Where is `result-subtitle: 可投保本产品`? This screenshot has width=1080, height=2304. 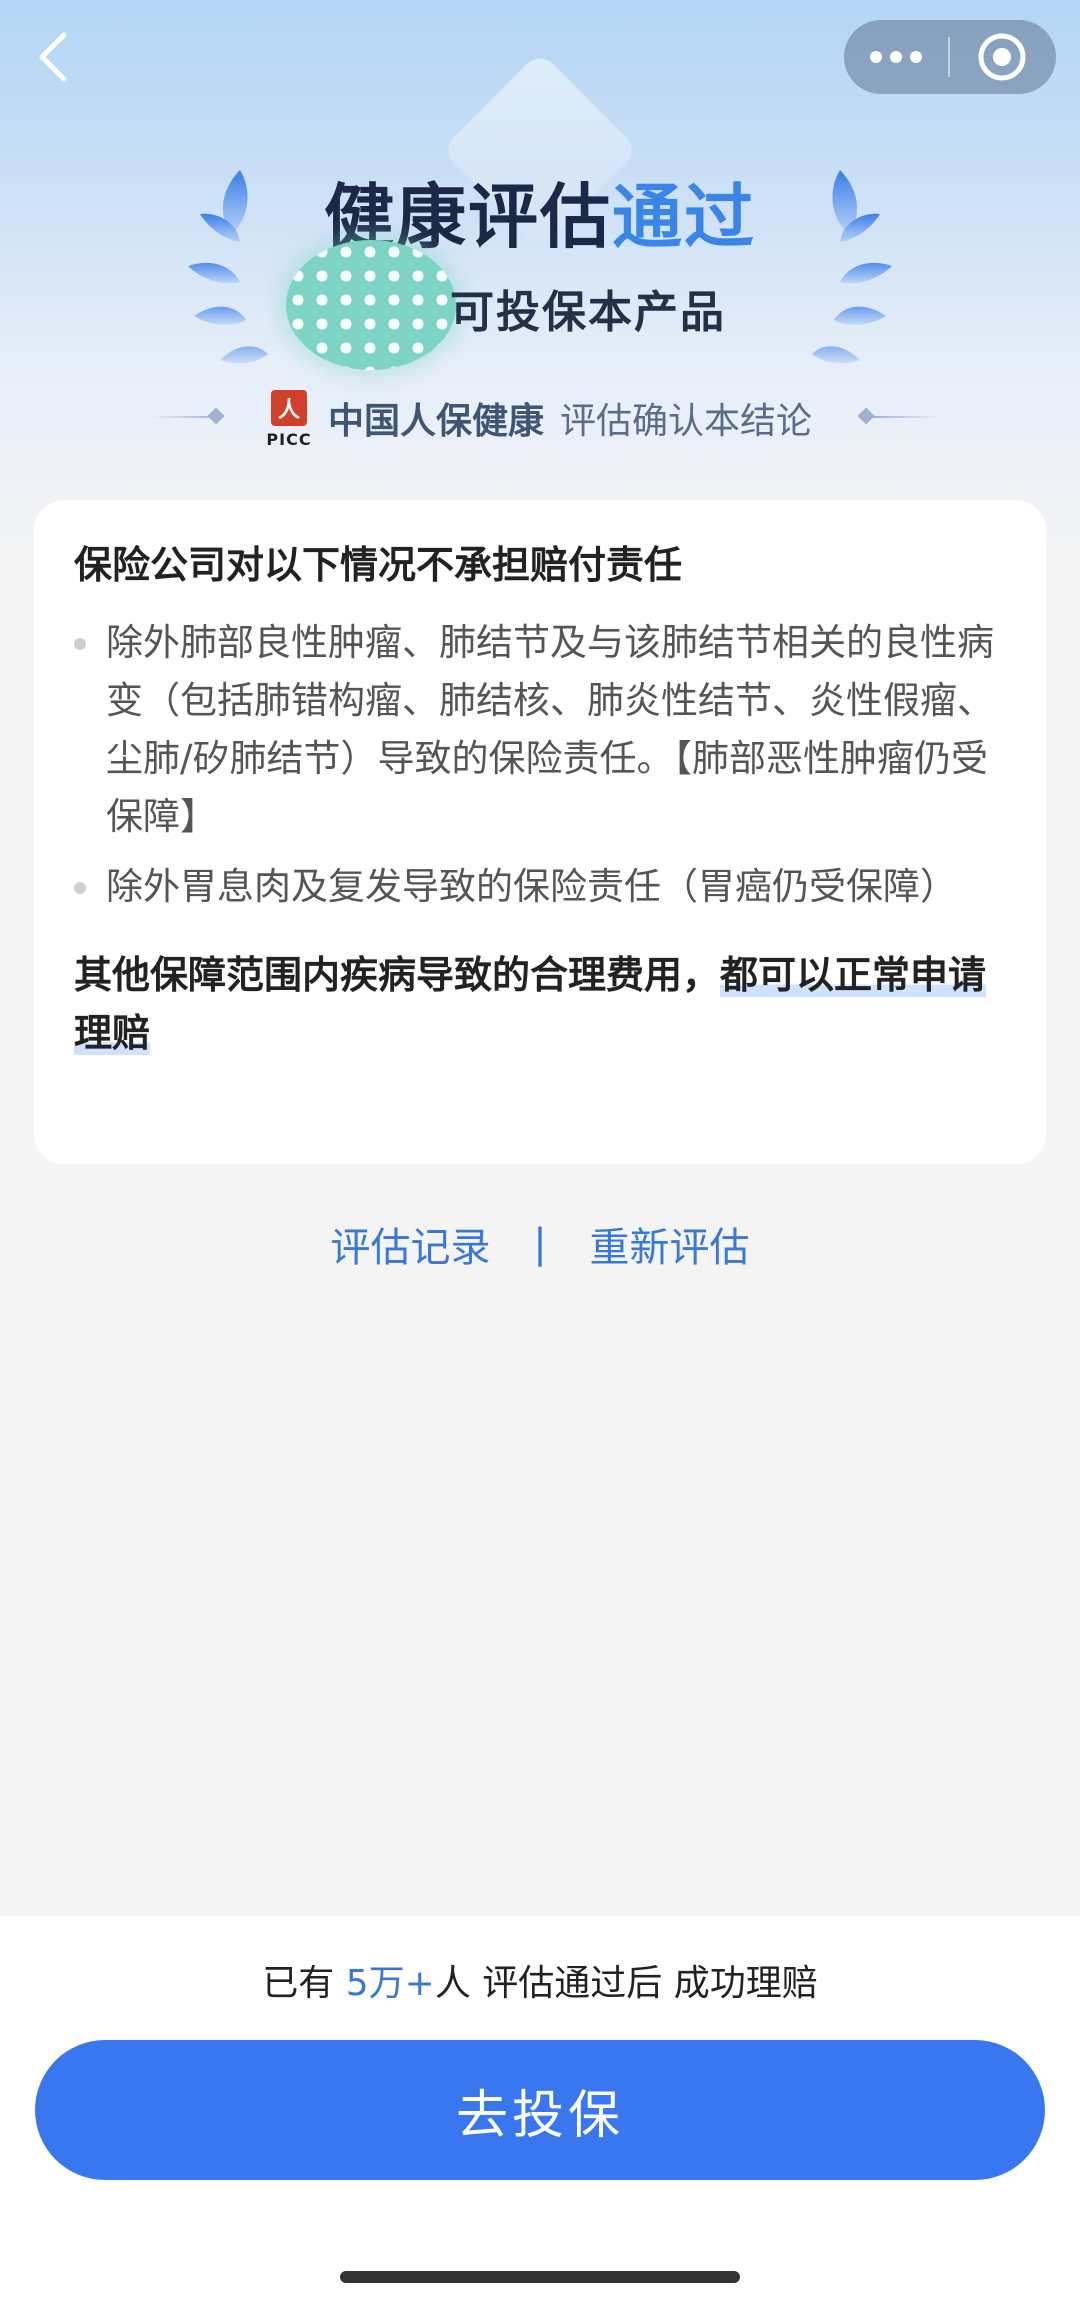 result-subtitle: 可投保本产品 is located at coordinates (588, 312).